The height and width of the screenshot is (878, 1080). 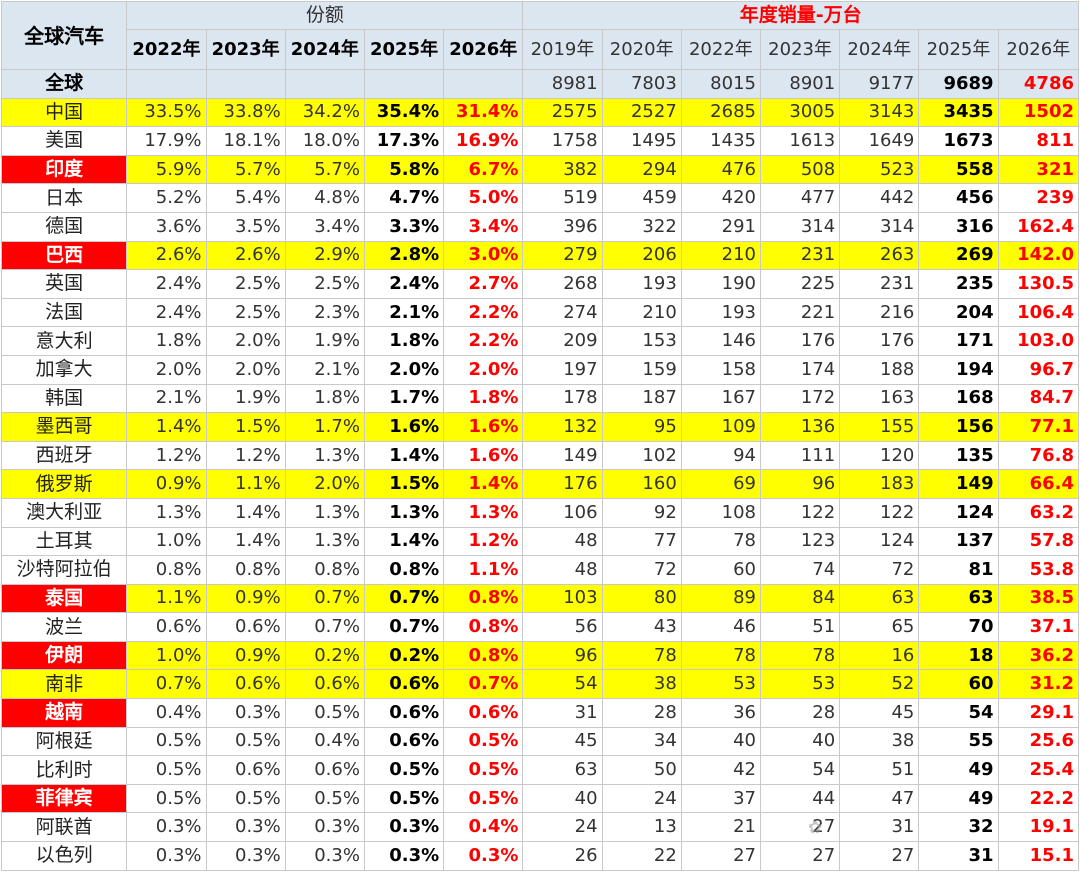 What do you see at coordinates (64, 112) in the screenshot?
I see `country-name: 中国` at bounding box center [64, 112].